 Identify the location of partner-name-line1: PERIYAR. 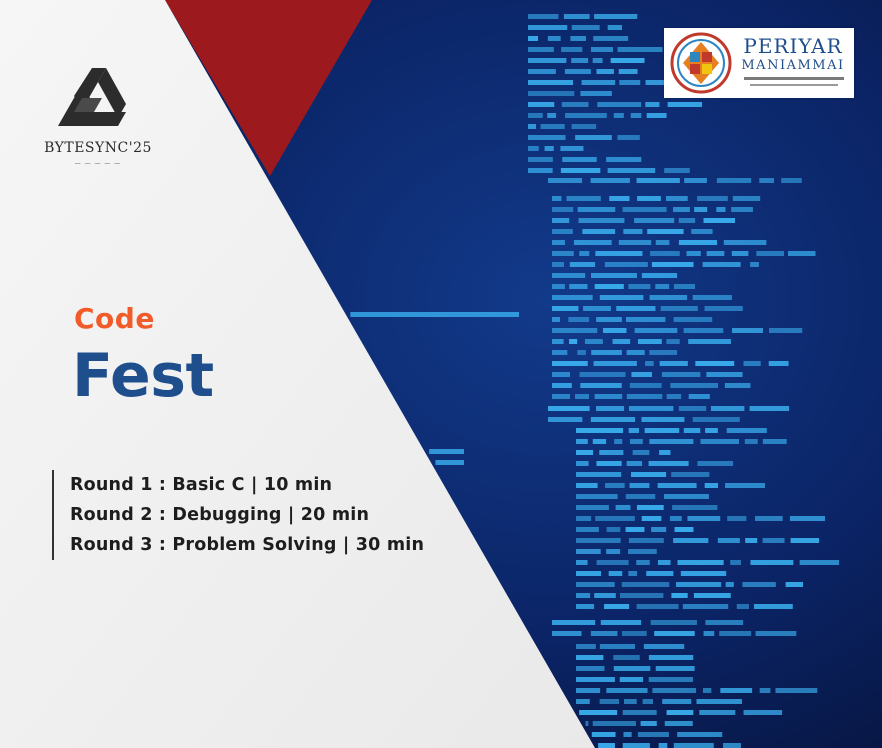
(793, 46).